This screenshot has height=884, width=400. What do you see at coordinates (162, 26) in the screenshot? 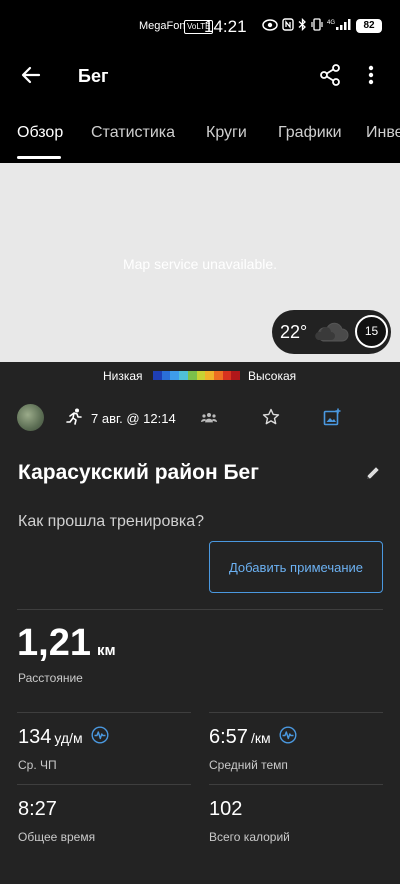
I see `carrier-name: MegaFon` at bounding box center [162, 26].